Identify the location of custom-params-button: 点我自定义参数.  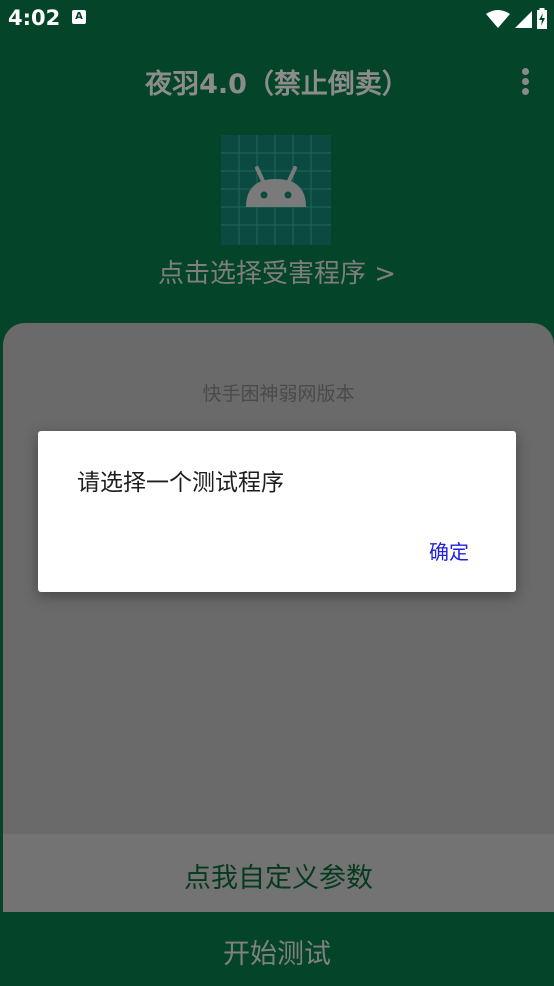
(278, 873).